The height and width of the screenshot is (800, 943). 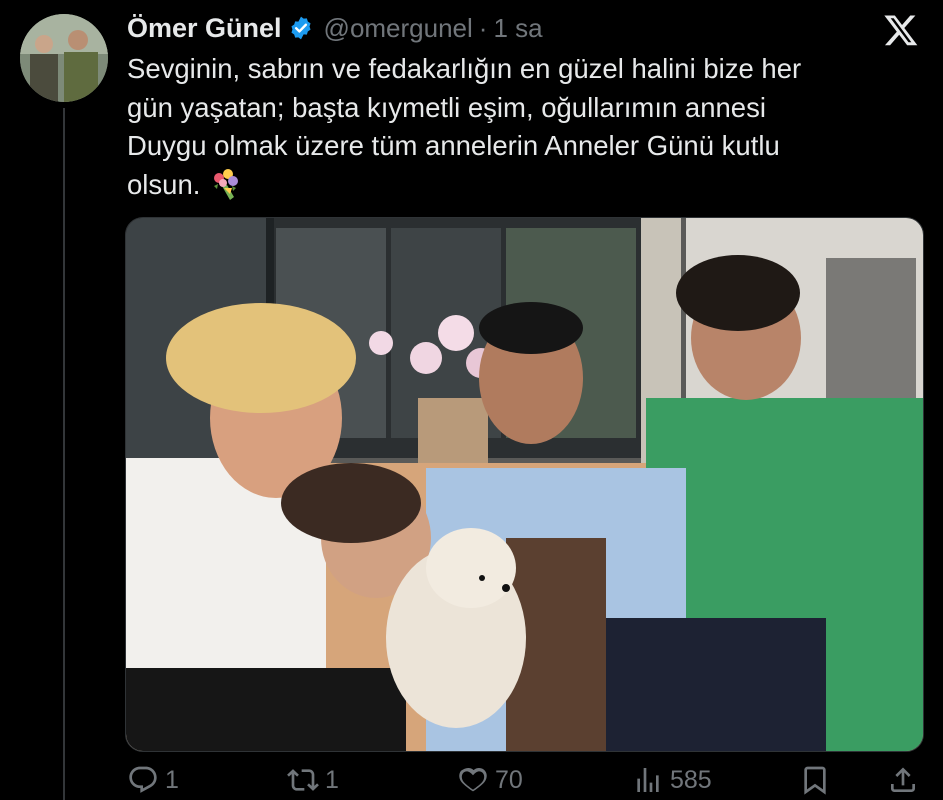 I want to click on reply-button: 1, so click(x=153, y=780).